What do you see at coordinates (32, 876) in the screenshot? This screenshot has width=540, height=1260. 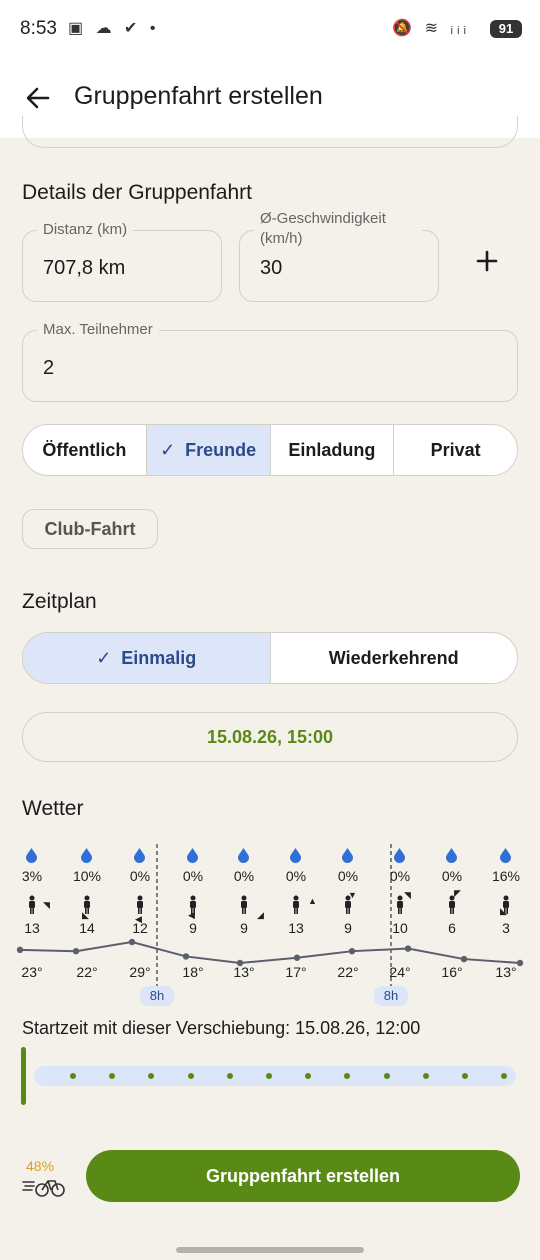 I see `precip-chance: 3%` at bounding box center [32, 876].